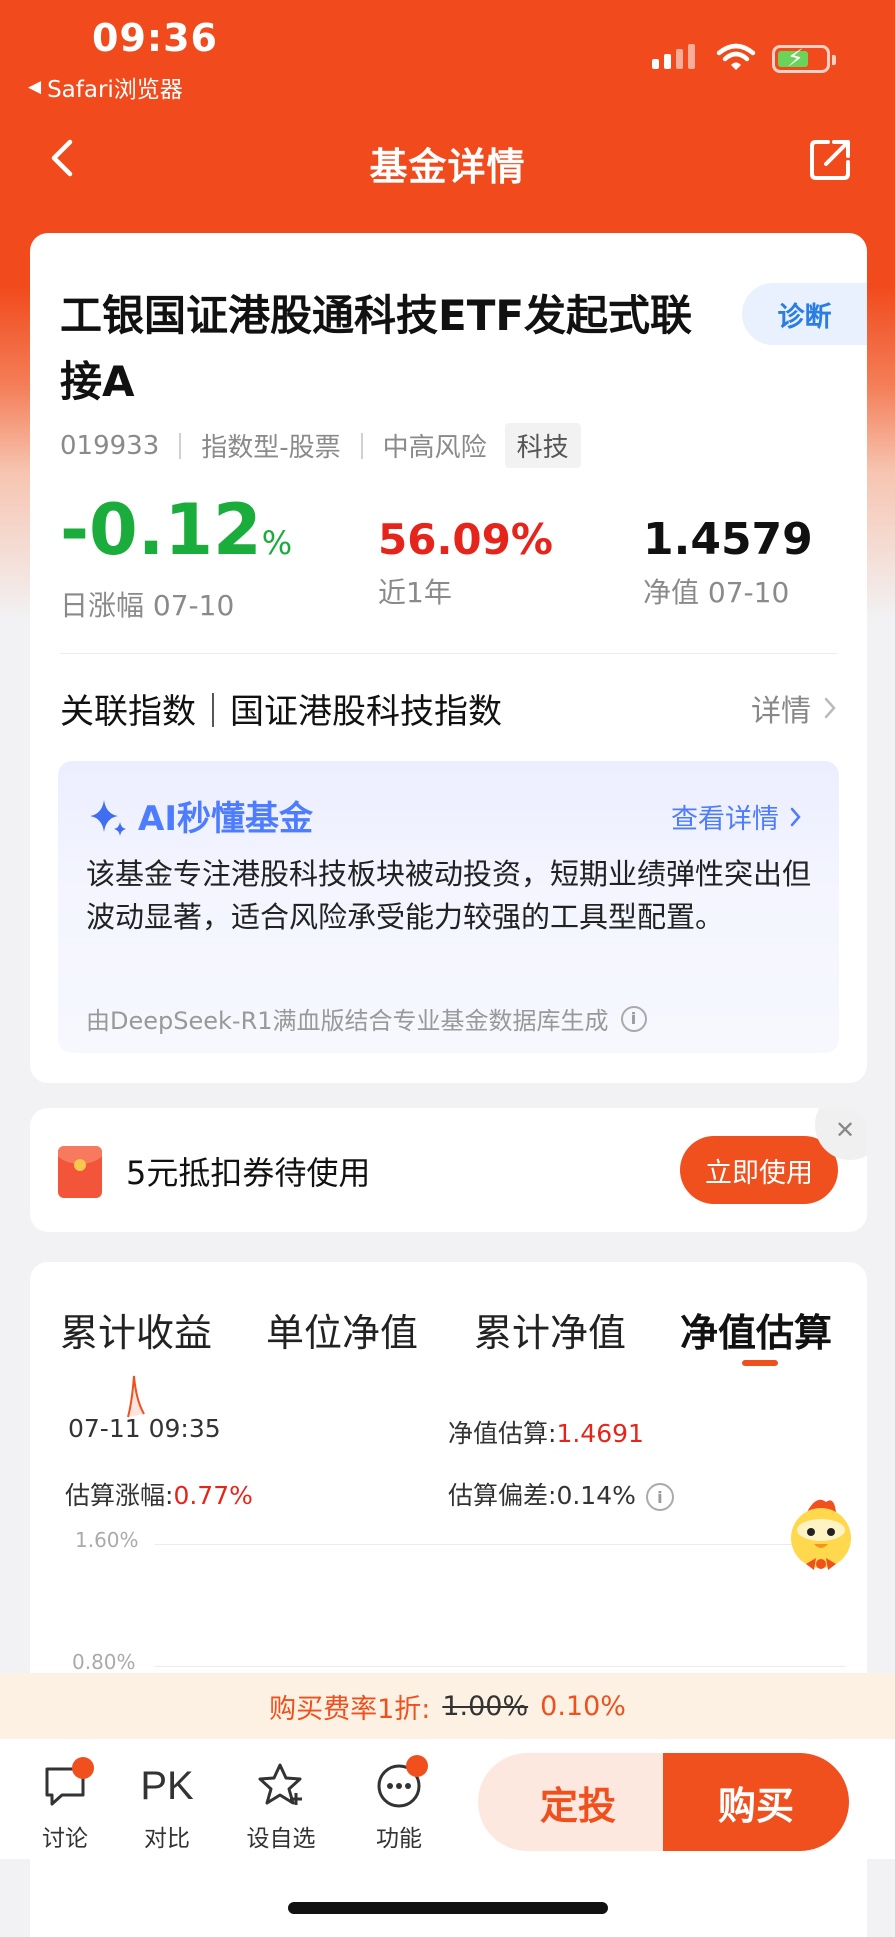 This screenshot has width=895, height=1937. I want to click on fund-risk: 中高风险, so click(434, 448).